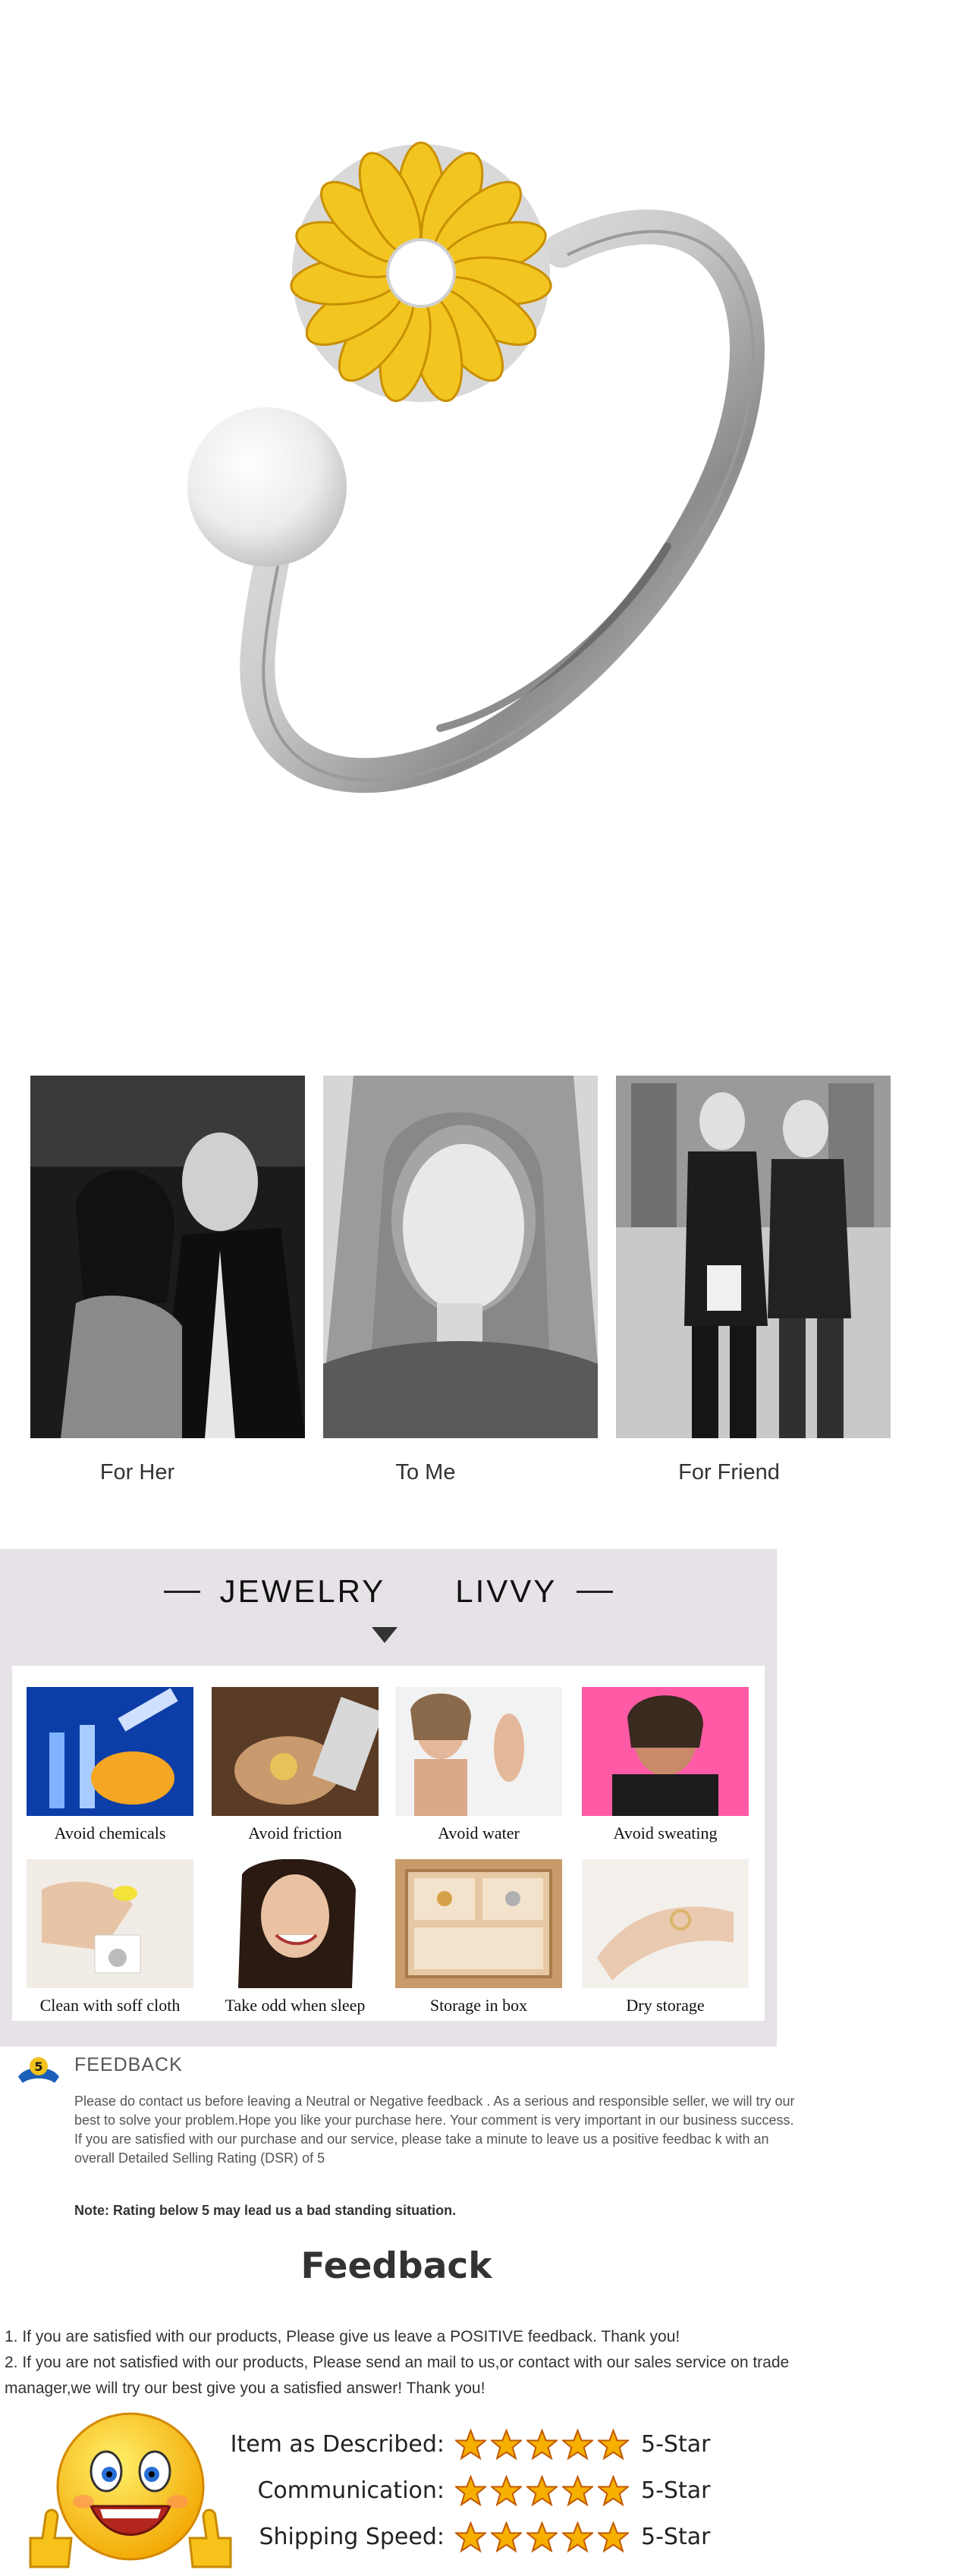 The width and height of the screenshot is (971, 2576). Describe the element at coordinates (110, 1833) in the screenshot. I see `care-label: Avoid chemicals` at that location.